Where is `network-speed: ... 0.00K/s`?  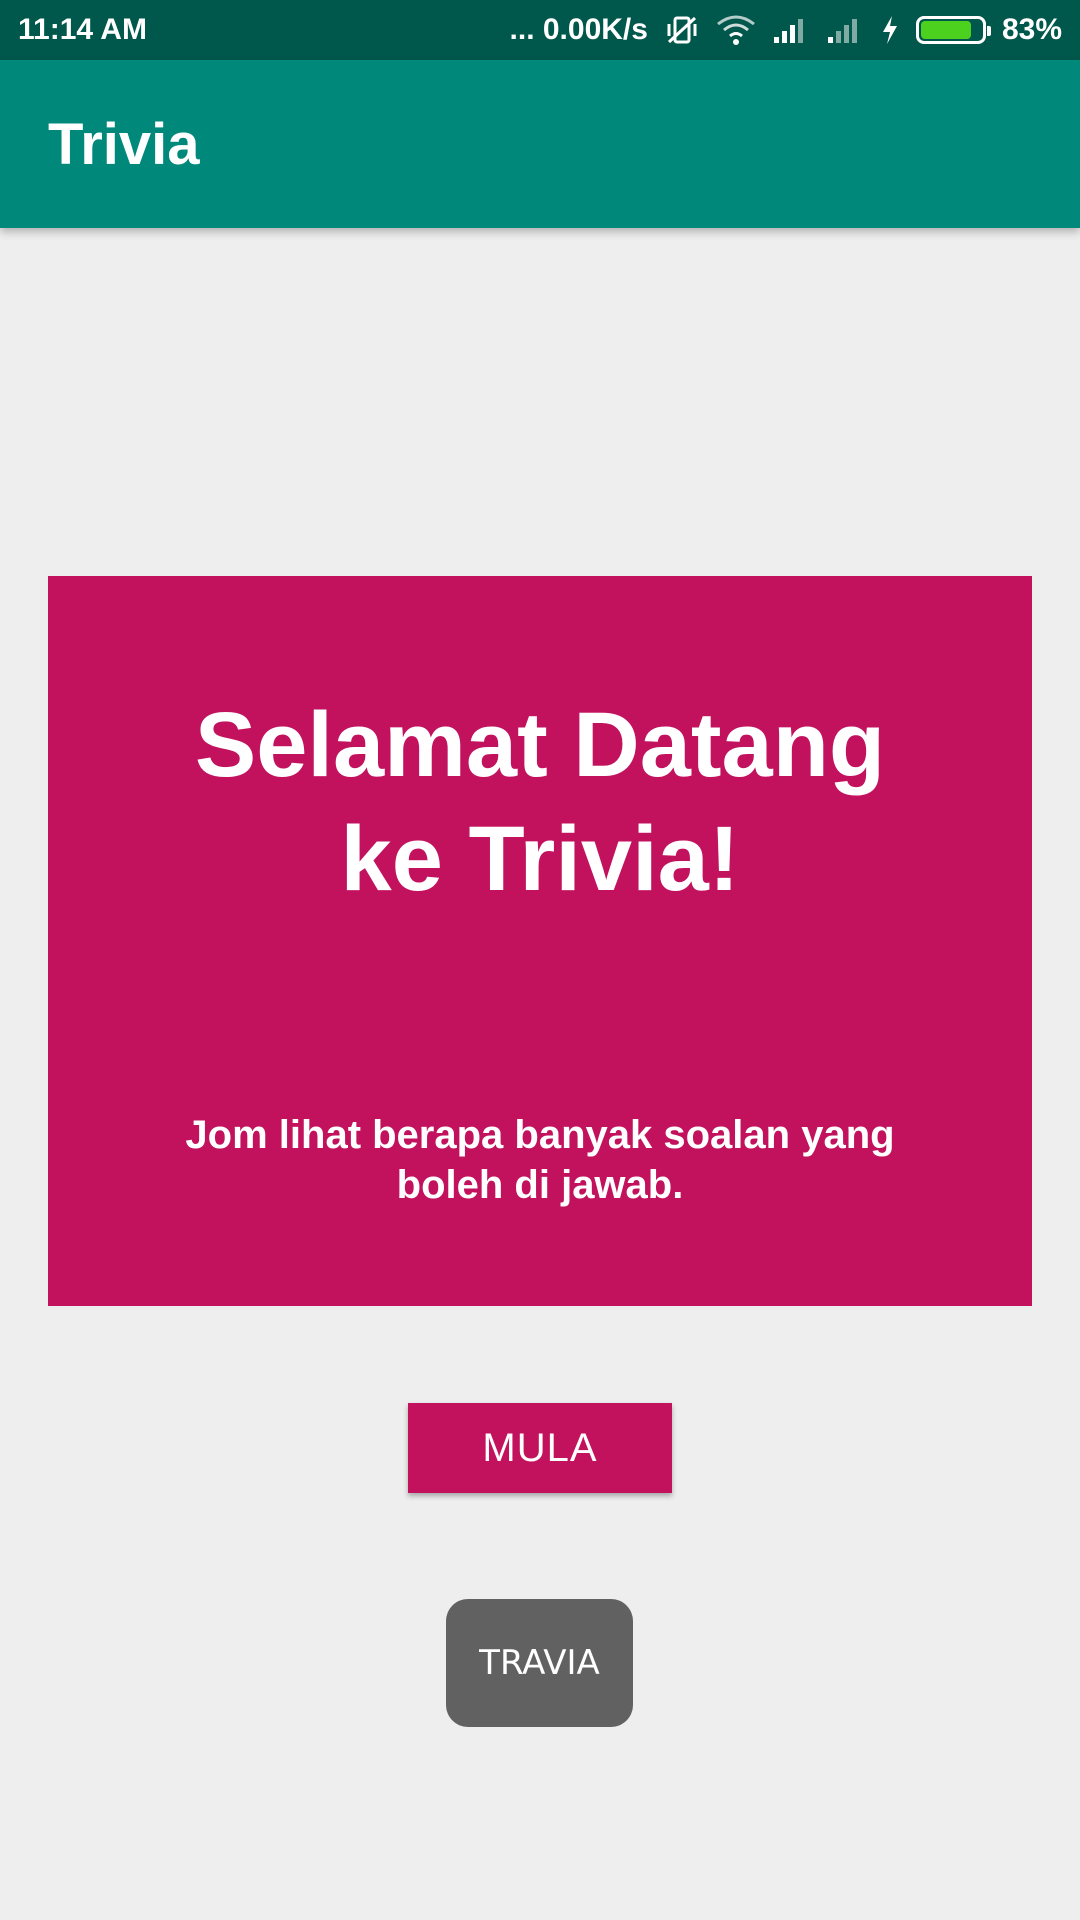 network-speed: ... 0.00K/s is located at coordinates (578, 29).